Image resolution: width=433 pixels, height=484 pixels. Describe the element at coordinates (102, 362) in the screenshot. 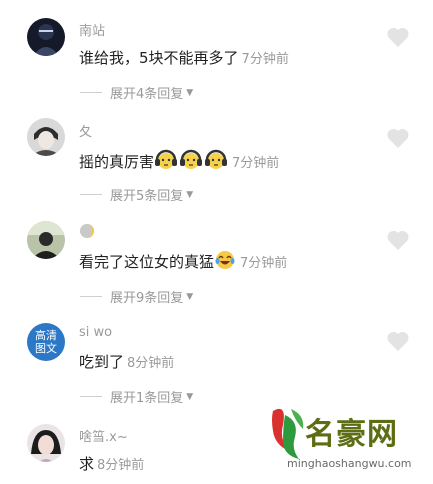

I see `comment-text: 吃到了` at that location.